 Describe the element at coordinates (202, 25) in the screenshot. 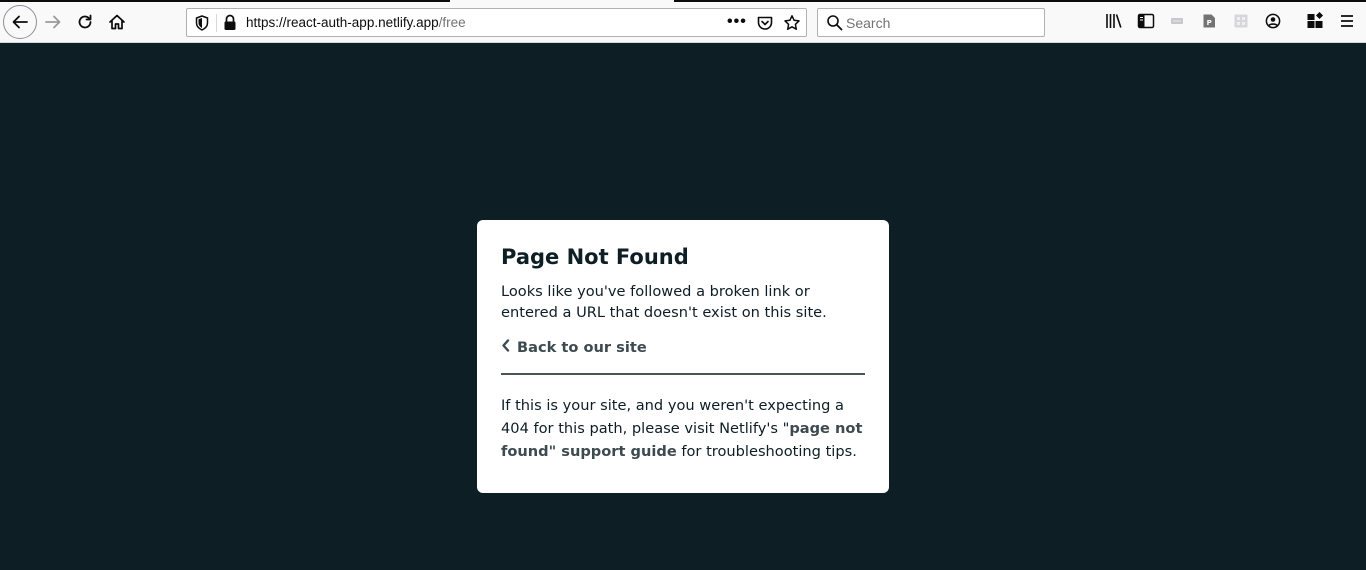

I see `tracking-protection-icon` at that location.